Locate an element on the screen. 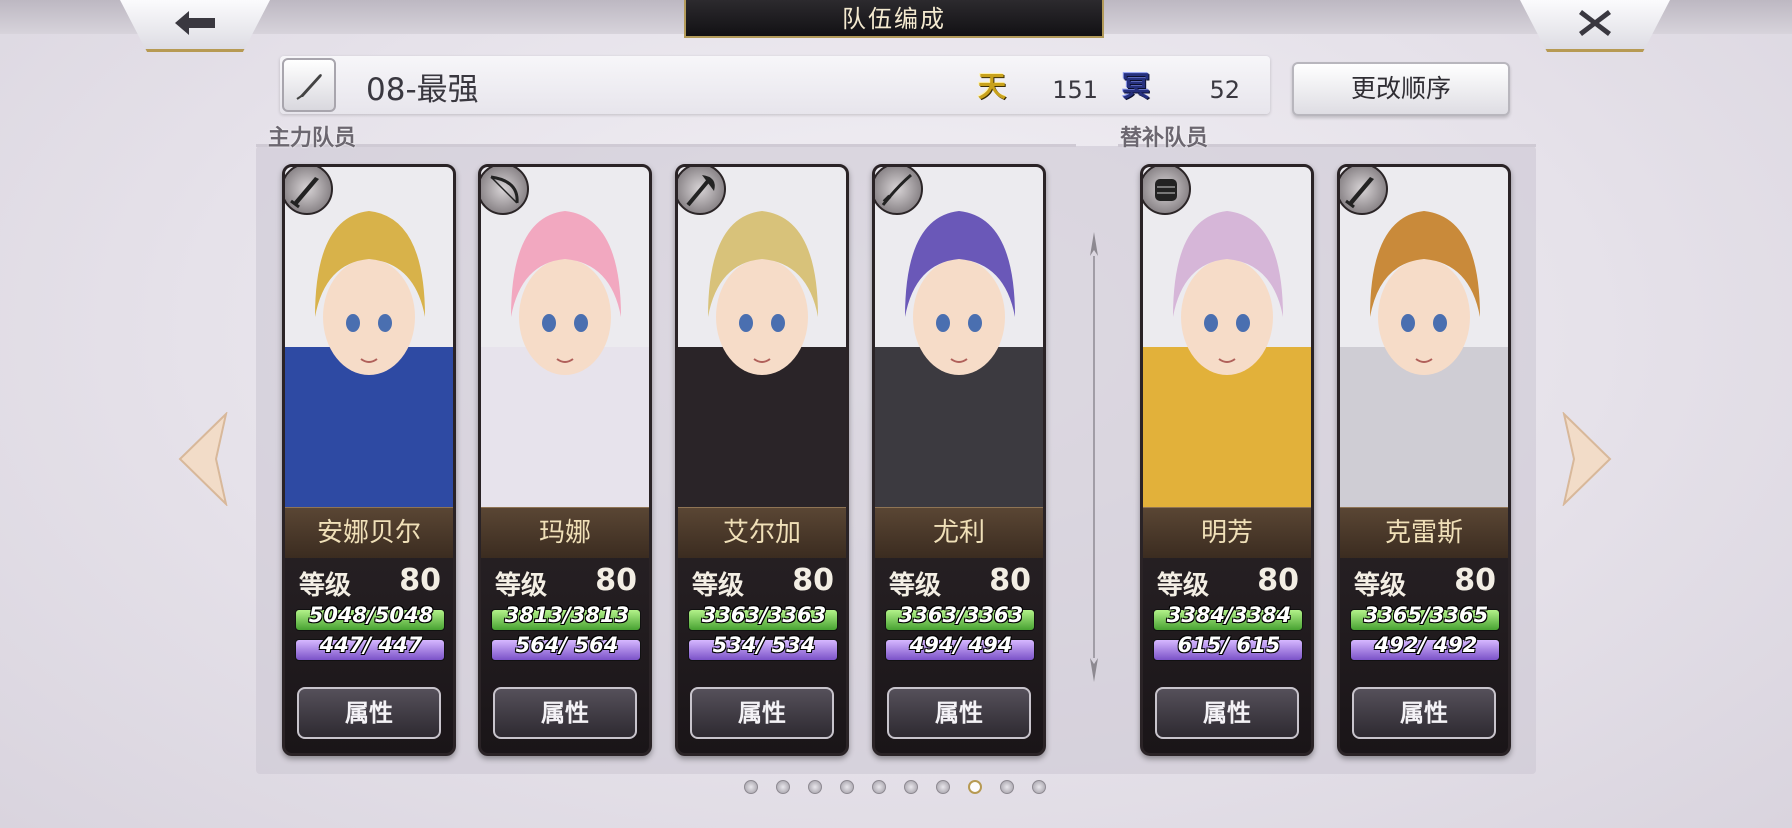 Image resolution: width=1792 pixels, height=828 pixels. character-card: 艾尔加 等级 80 3363/3363 534/ 534 属性 is located at coordinates (762, 460).